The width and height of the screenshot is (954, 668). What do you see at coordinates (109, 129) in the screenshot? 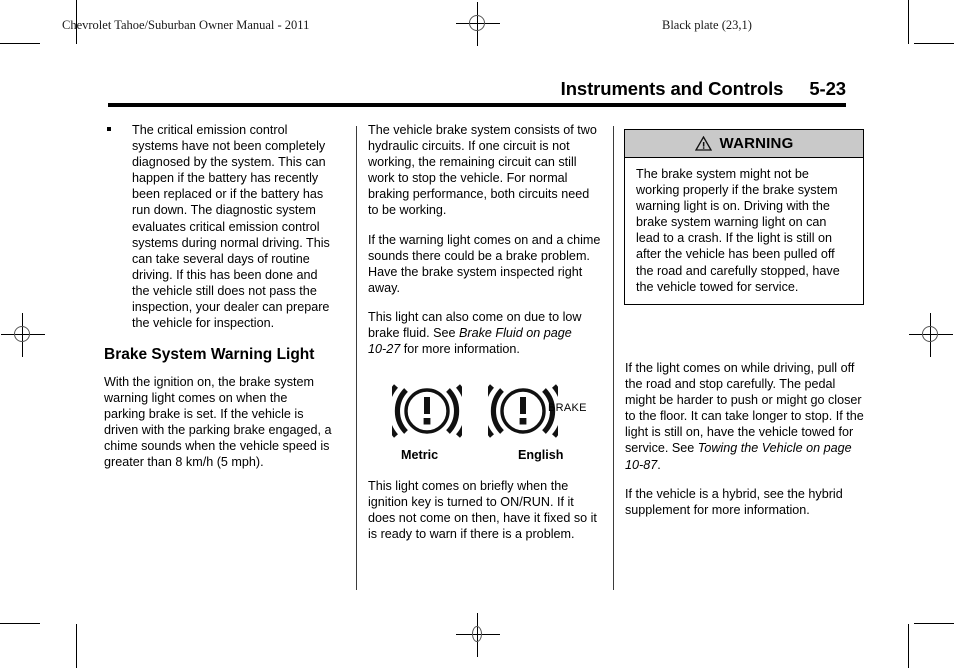
I see `bullet-dot-icon` at bounding box center [109, 129].